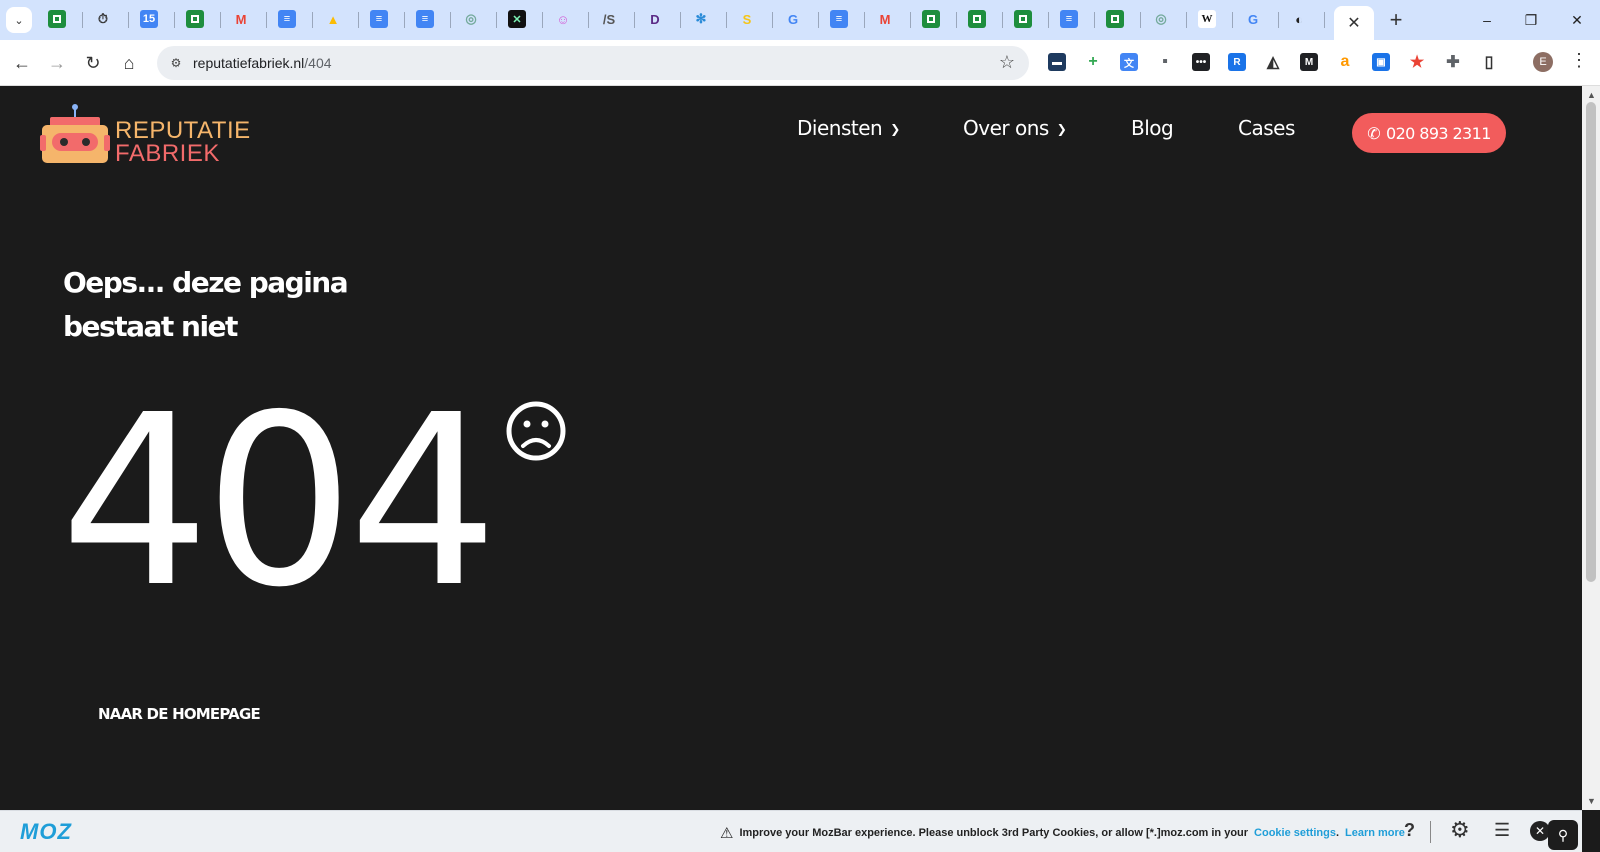 The width and height of the screenshot is (1600, 852). I want to click on stamp-icon: ▪, so click(1165, 62).